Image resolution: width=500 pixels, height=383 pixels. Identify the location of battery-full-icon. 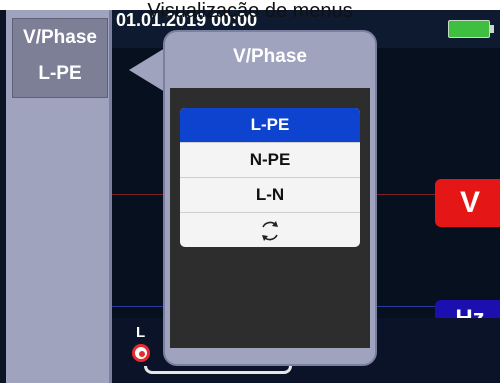
(471, 29).